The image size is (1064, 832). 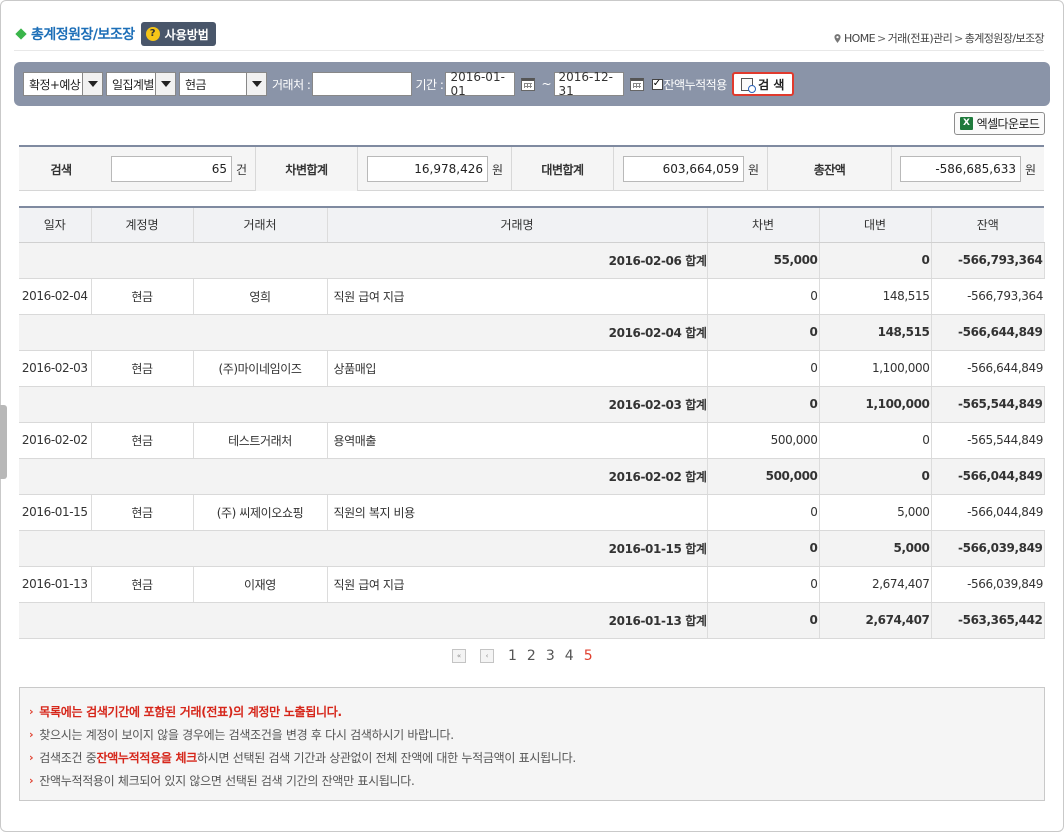 I want to click on vendor-cell: 이재영, so click(x=260, y=584).